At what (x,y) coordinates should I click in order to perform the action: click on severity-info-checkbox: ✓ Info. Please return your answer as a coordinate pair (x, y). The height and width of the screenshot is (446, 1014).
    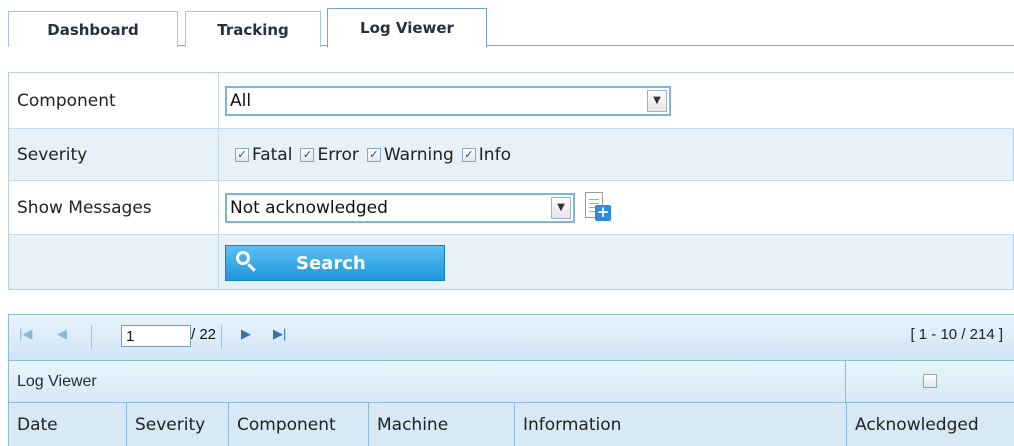
    Looking at the image, I should click on (486, 154).